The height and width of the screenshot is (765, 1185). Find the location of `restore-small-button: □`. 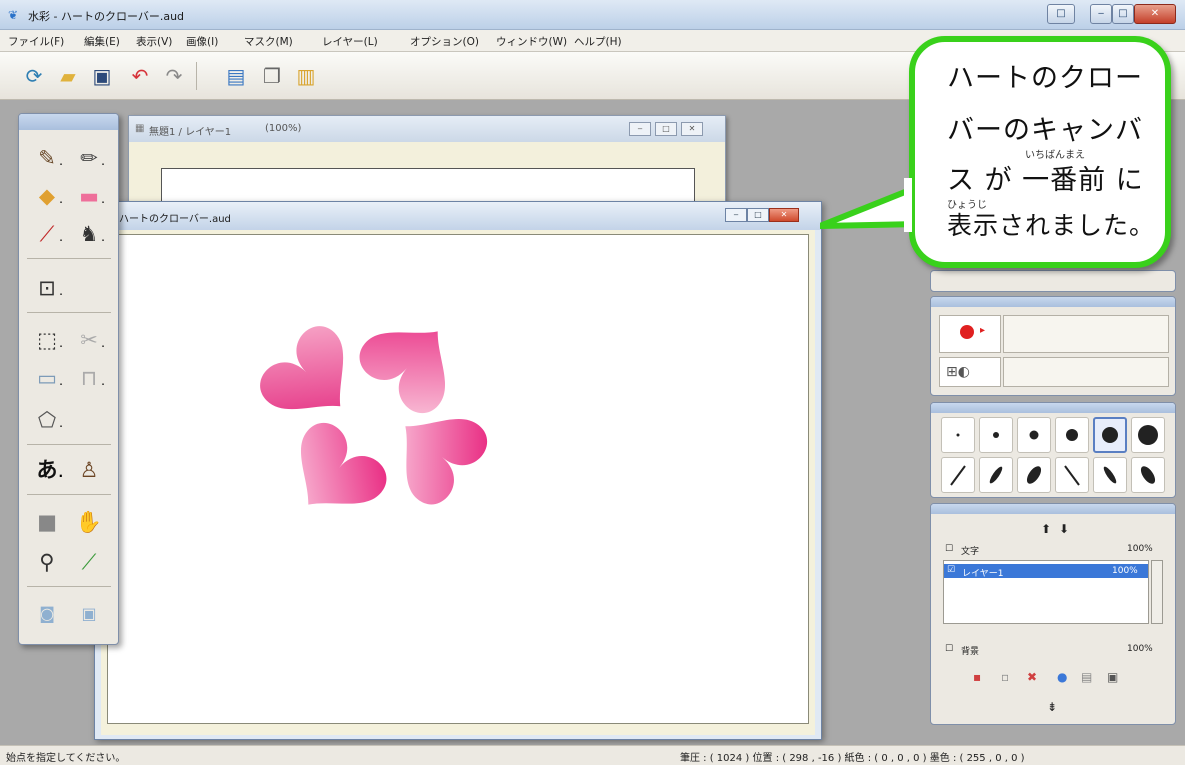

restore-small-button: □ is located at coordinates (1061, 14).